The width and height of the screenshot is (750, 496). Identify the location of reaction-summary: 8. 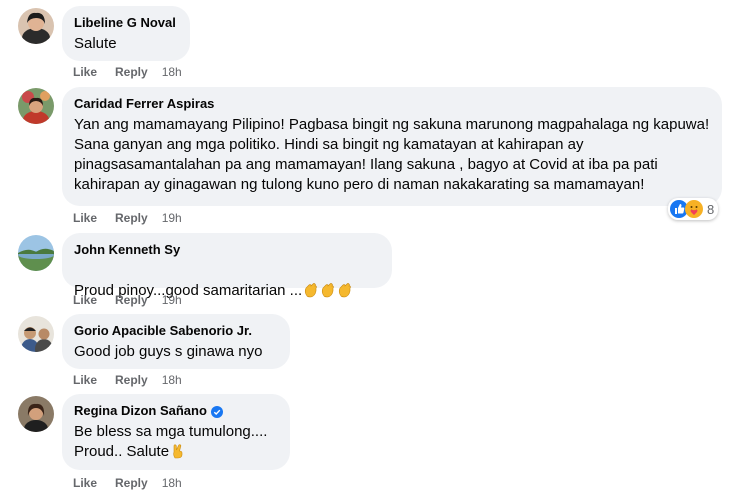
(693, 209).